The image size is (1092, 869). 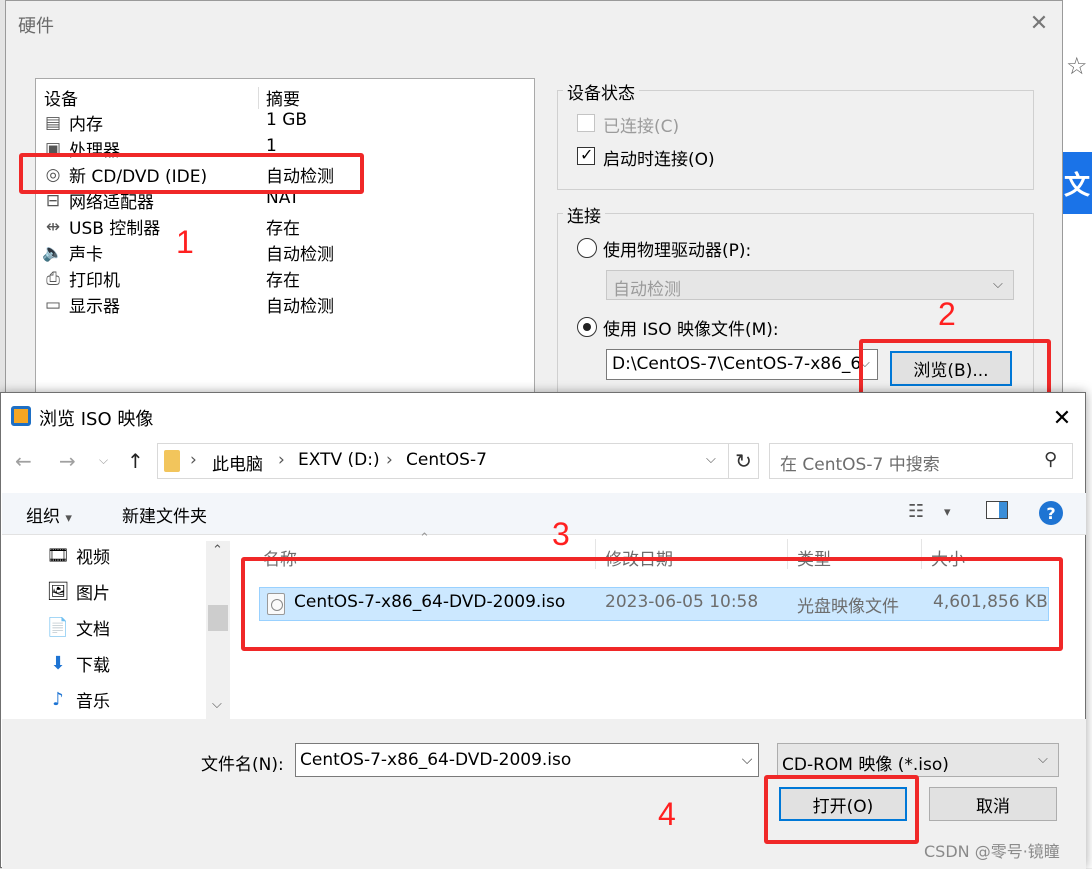 I want to click on device-name: 打印机, so click(x=94, y=281).